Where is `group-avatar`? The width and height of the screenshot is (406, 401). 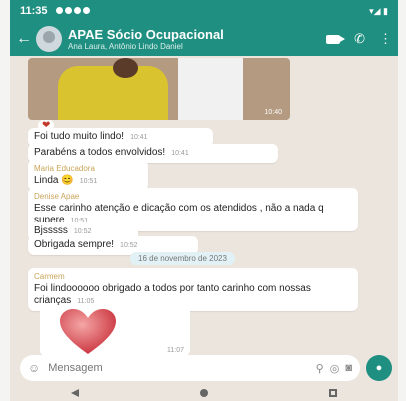
group-avatar is located at coordinates (49, 39).